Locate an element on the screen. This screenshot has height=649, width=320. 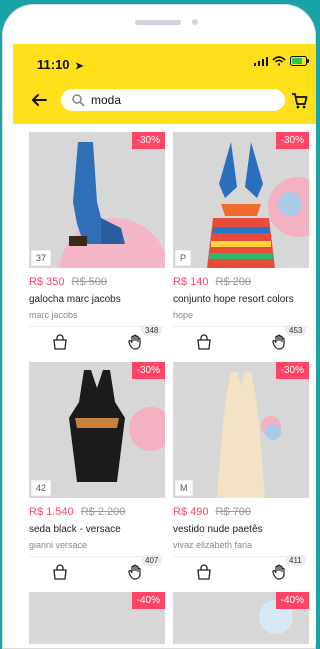
size-badge: 42 is located at coordinates (41, 488).